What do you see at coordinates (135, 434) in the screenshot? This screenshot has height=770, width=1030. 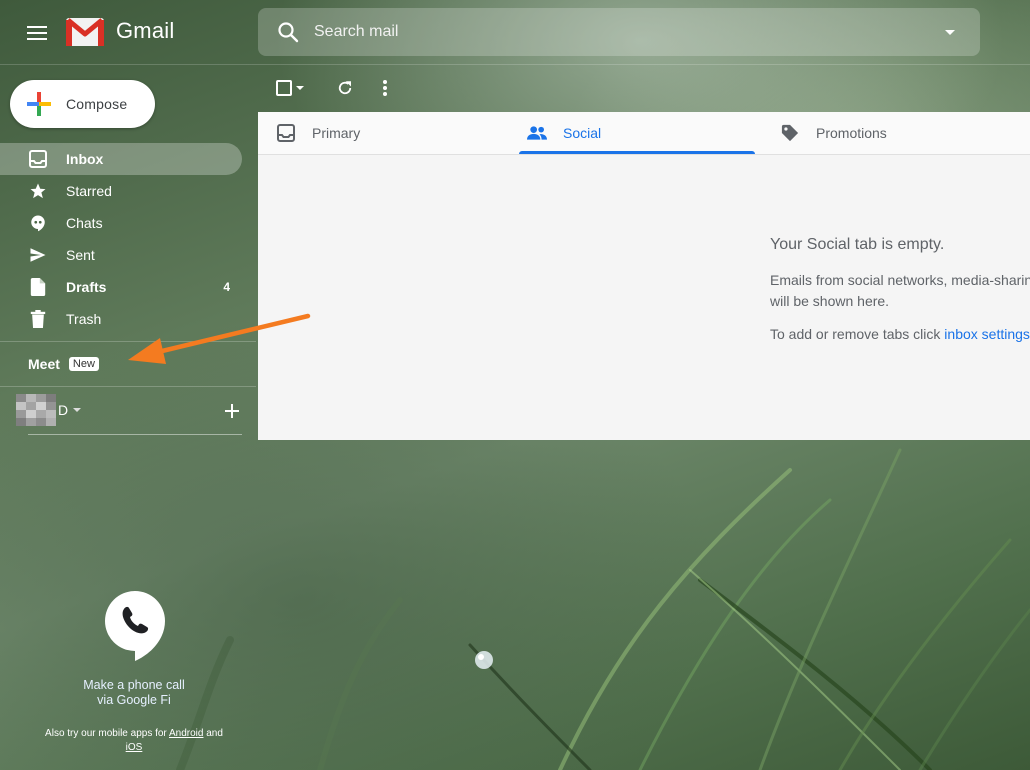 I see `hangouts-divider` at bounding box center [135, 434].